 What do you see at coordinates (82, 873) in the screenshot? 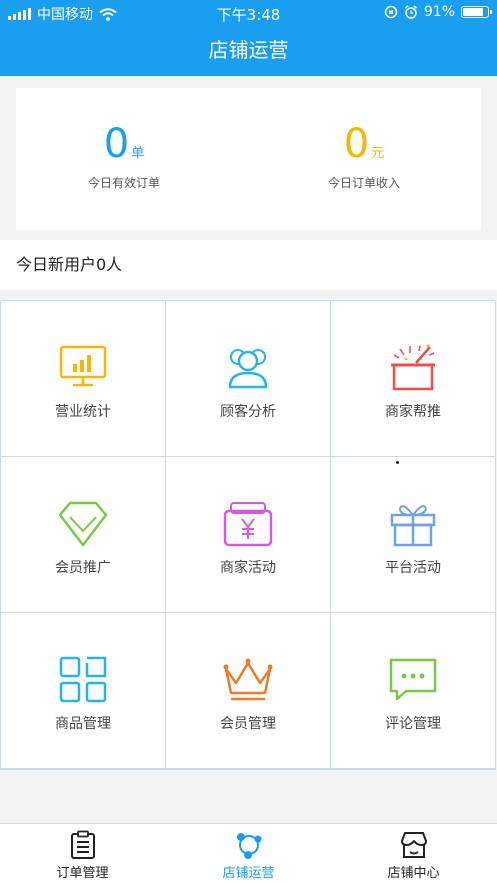
I see `tab-label: 订单管理` at bounding box center [82, 873].